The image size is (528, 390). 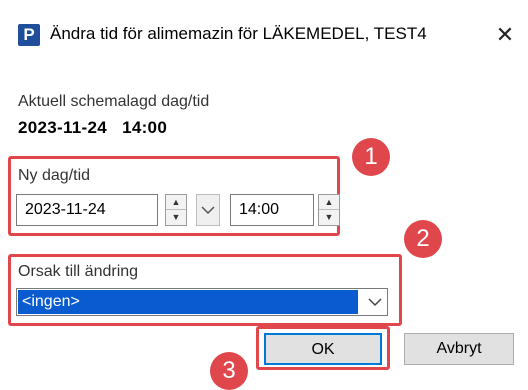 What do you see at coordinates (272, 210) in the screenshot?
I see `time-input: 14:00` at bounding box center [272, 210].